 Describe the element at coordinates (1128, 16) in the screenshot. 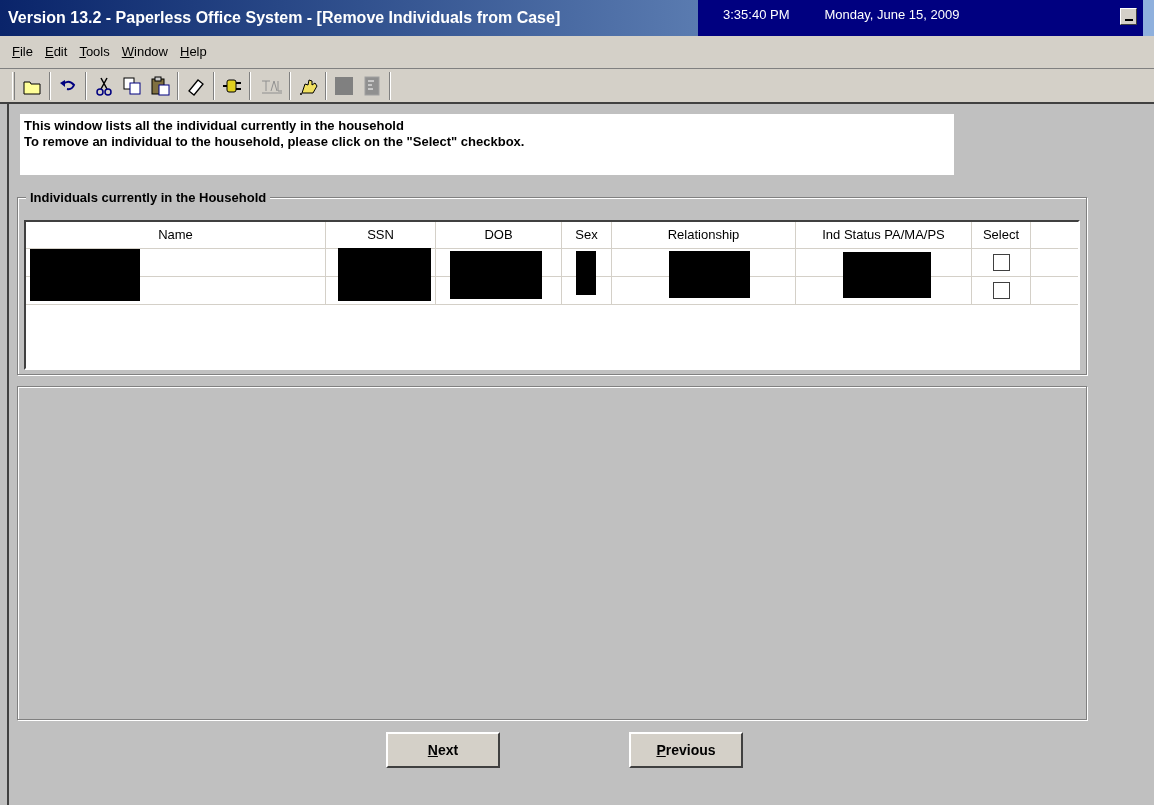

I see `minimize-button` at that location.